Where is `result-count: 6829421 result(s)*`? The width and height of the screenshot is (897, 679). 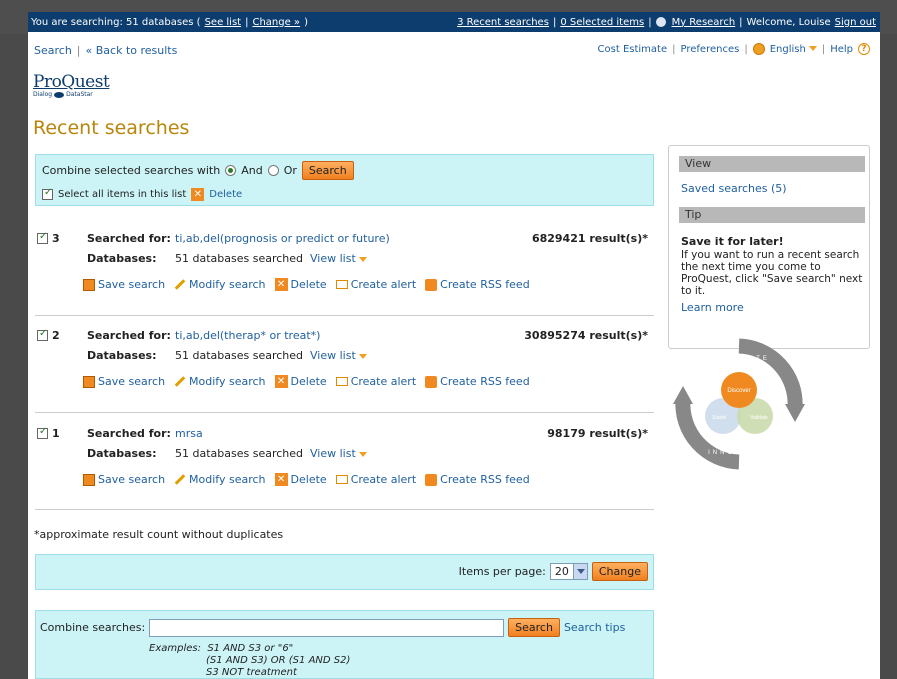 result-count: 6829421 result(s)* is located at coordinates (589, 238).